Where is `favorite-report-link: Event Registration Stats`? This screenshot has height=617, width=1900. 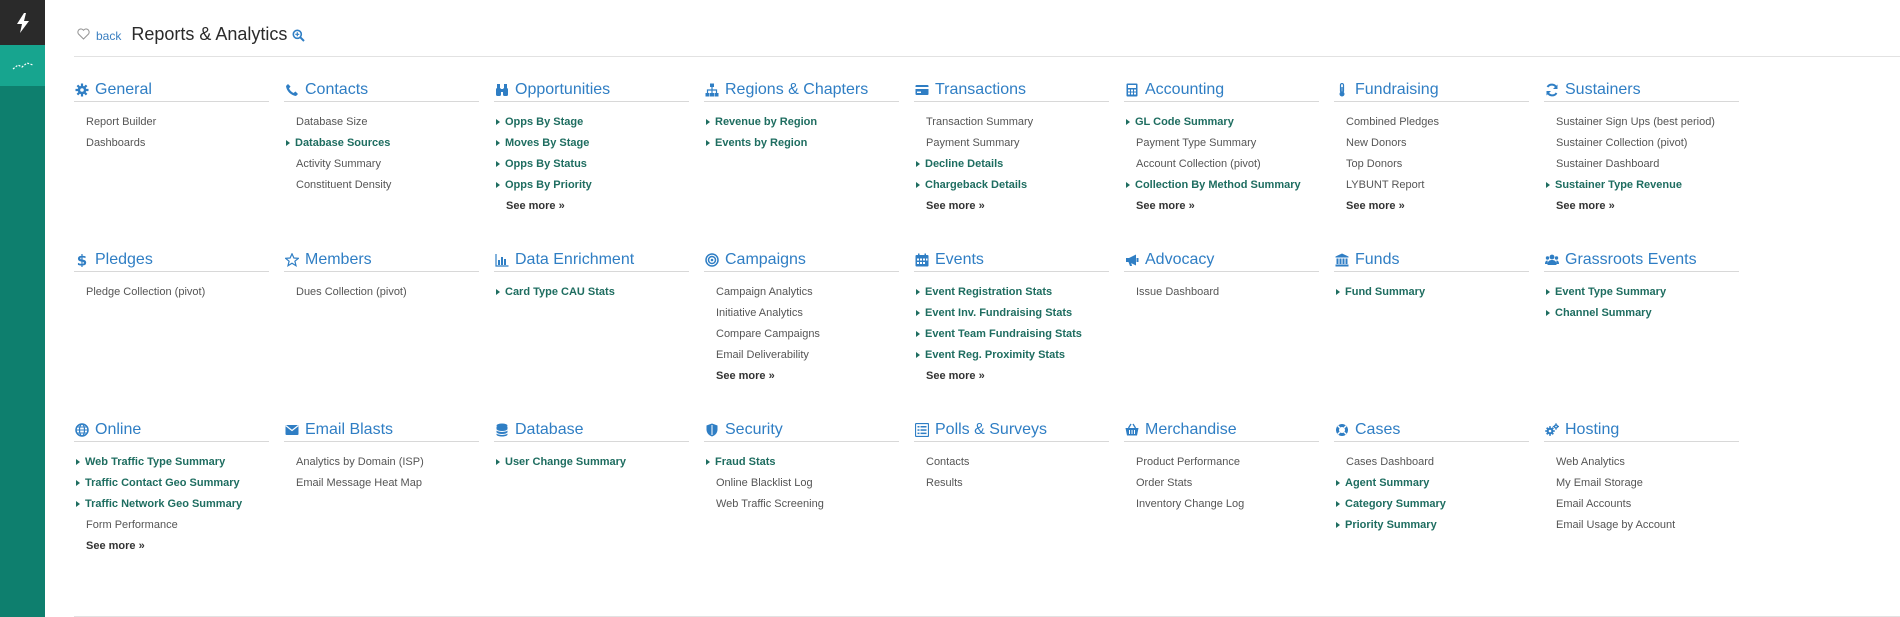
favorite-report-link: Event Registration Stats is located at coordinates (1011, 292).